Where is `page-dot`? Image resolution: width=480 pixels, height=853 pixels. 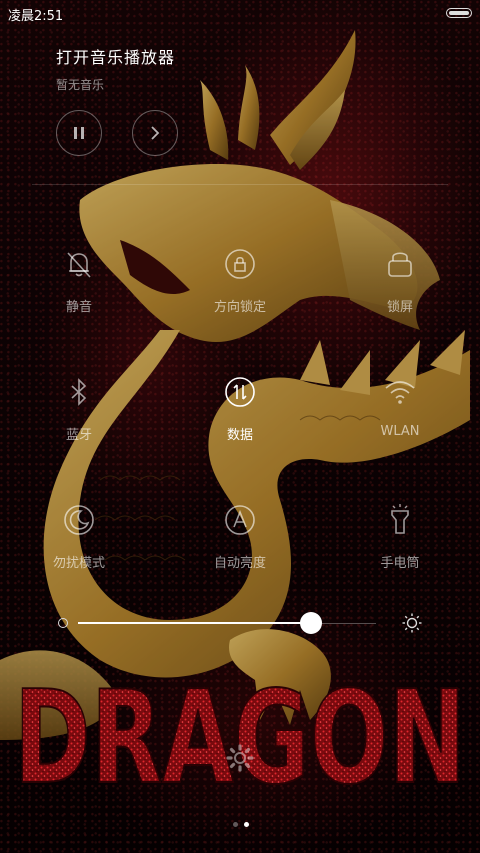
page-dot is located at coordinates (235, 824).